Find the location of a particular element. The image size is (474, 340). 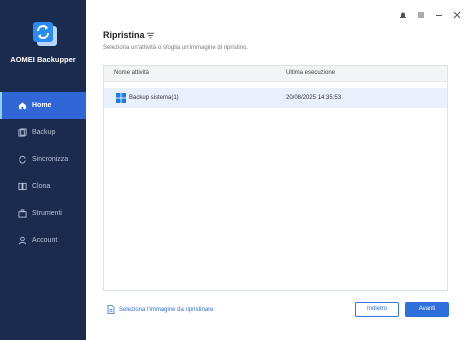

task-last-run: 20/08/2025 14:35:53 is located at coordinates (314, 98).